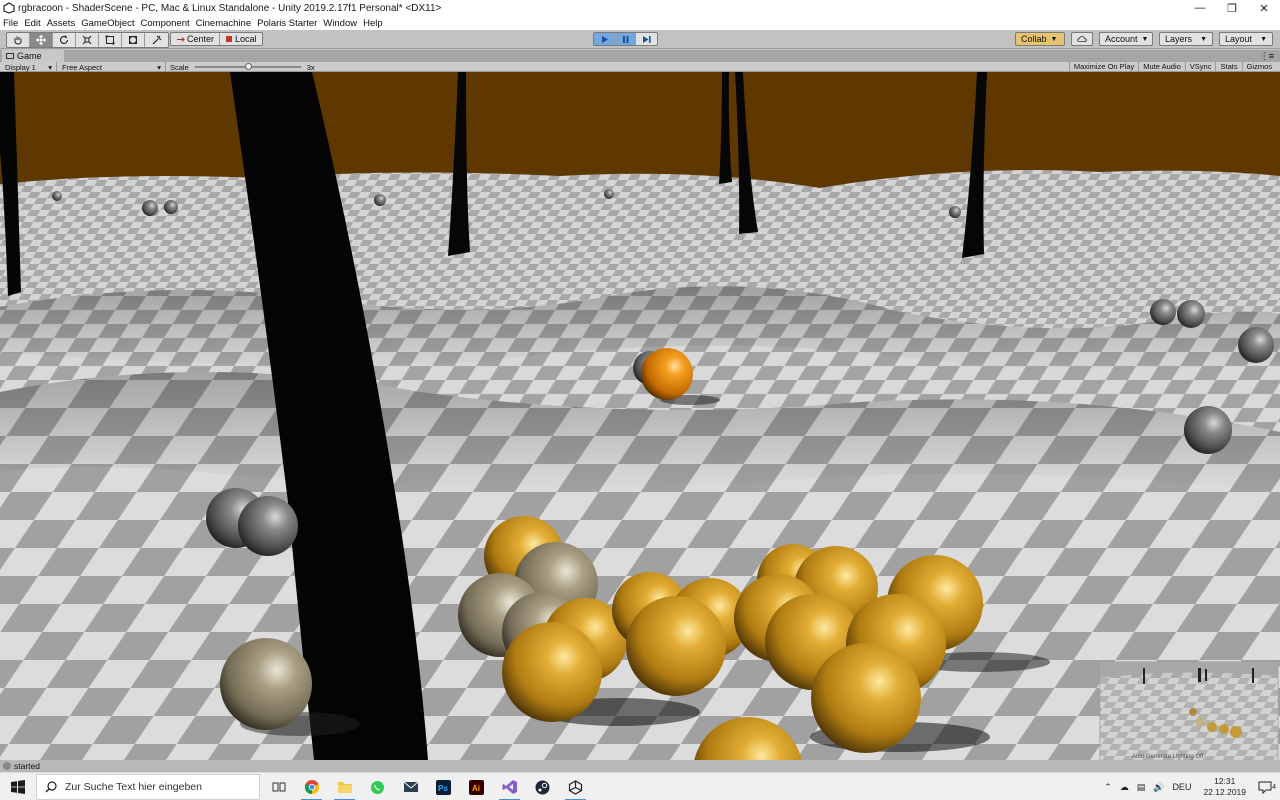 This screenshot has width=1280, height=800. I want to click on network-icon: ▤, so click(1141, 787).